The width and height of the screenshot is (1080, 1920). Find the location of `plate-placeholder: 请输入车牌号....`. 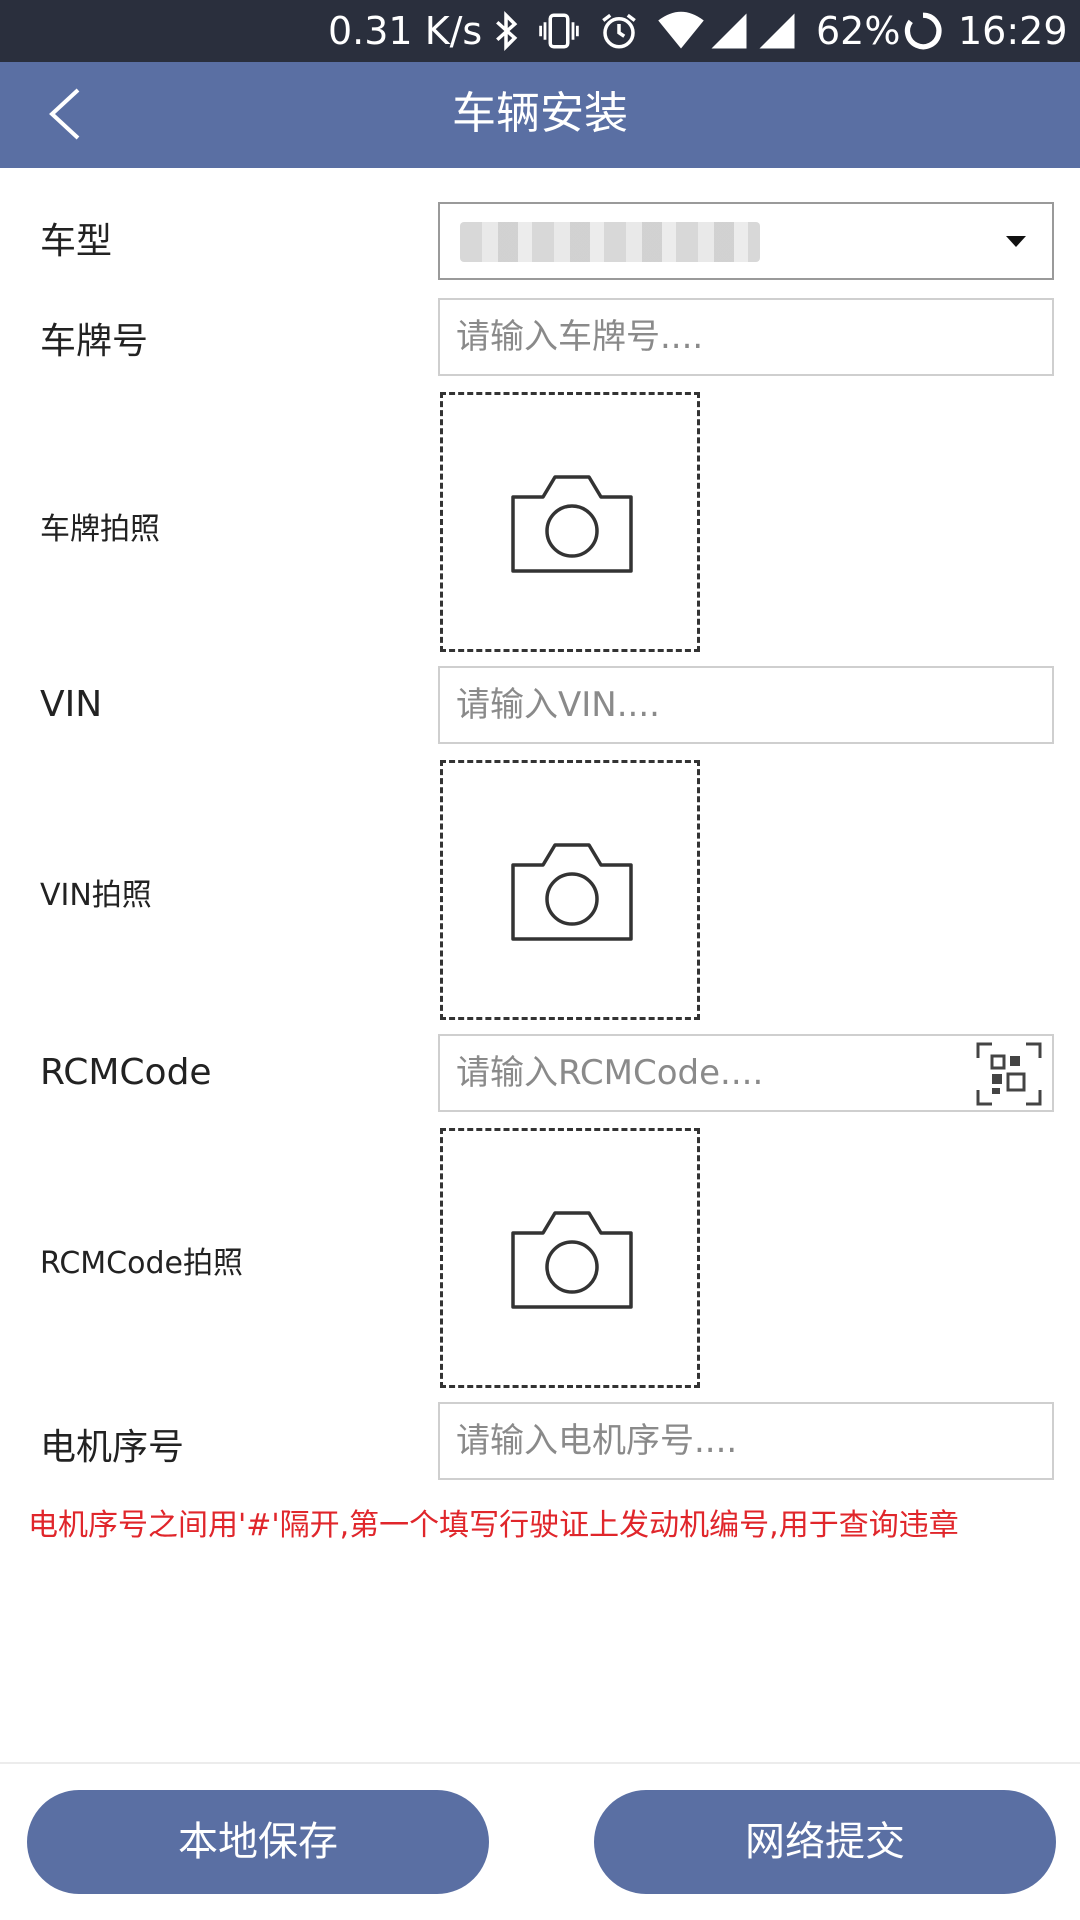

plate-placeholder: 请输入车牌号.... is located at coordinates (580, 337).